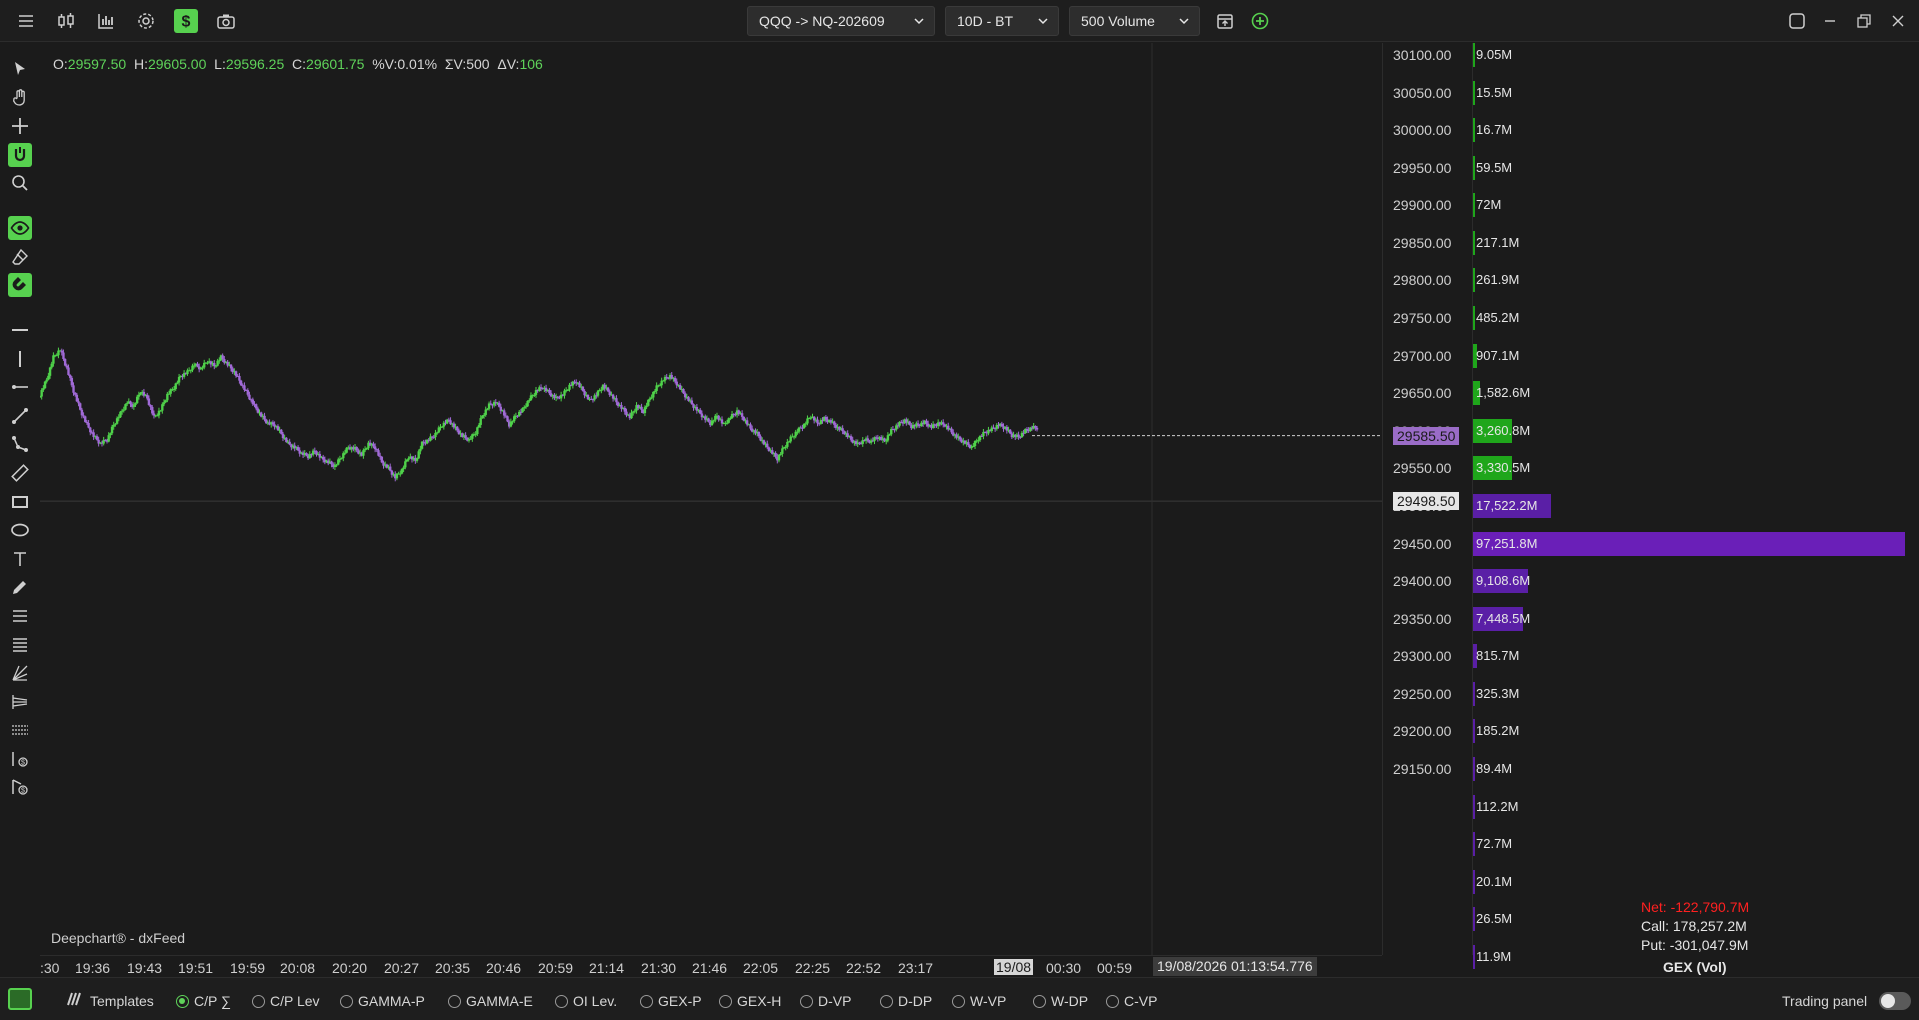 Image resolution: width=1919 pixels, height=1020 pixels. Describe the element at coordinates (20, 530) in the screenshot. I see `ellipse-icon` at that location.